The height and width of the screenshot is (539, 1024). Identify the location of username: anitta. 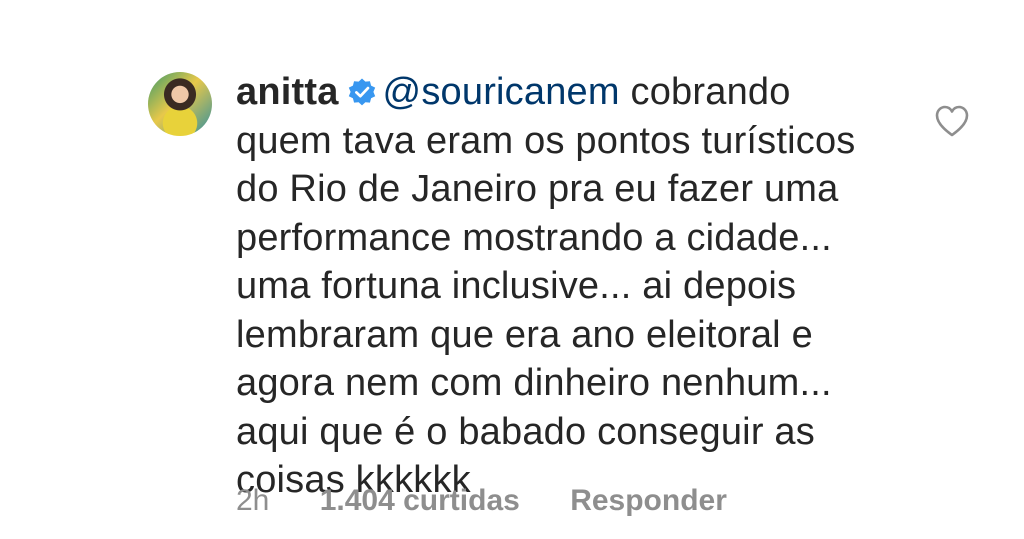
(287, 92).